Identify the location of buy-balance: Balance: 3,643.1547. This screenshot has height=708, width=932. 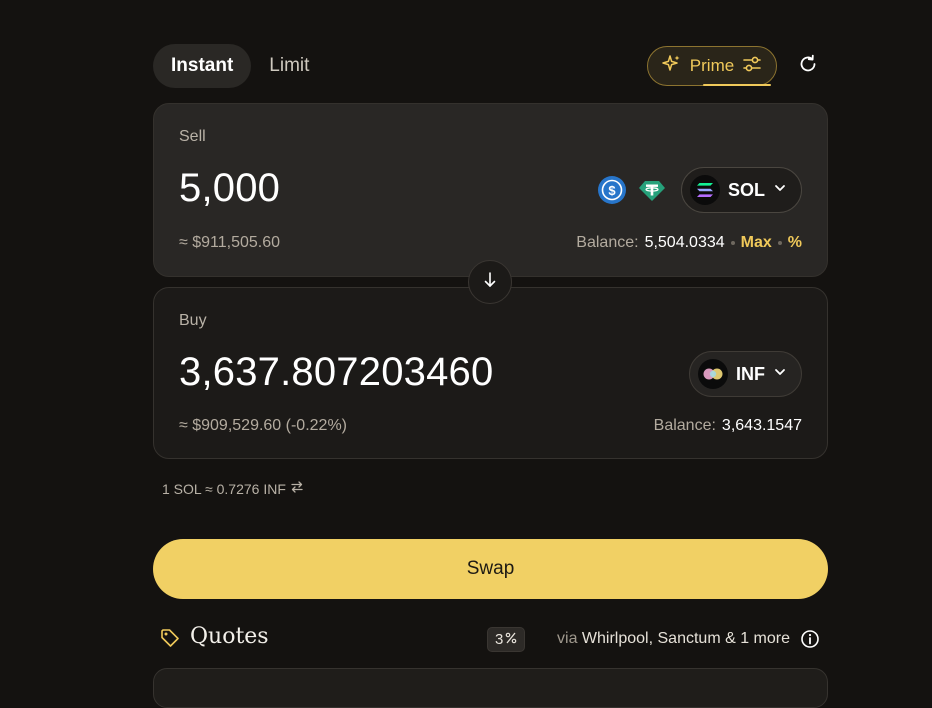
(728, 426).